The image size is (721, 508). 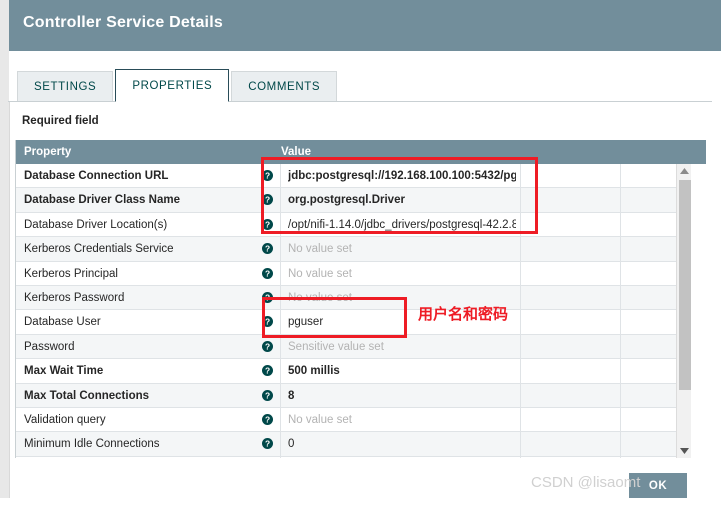 What do you see at coordinates (74, 297) in the screenshot?
I see `property-name-cell: Kerberos Password` at bounding box center [74, 297].